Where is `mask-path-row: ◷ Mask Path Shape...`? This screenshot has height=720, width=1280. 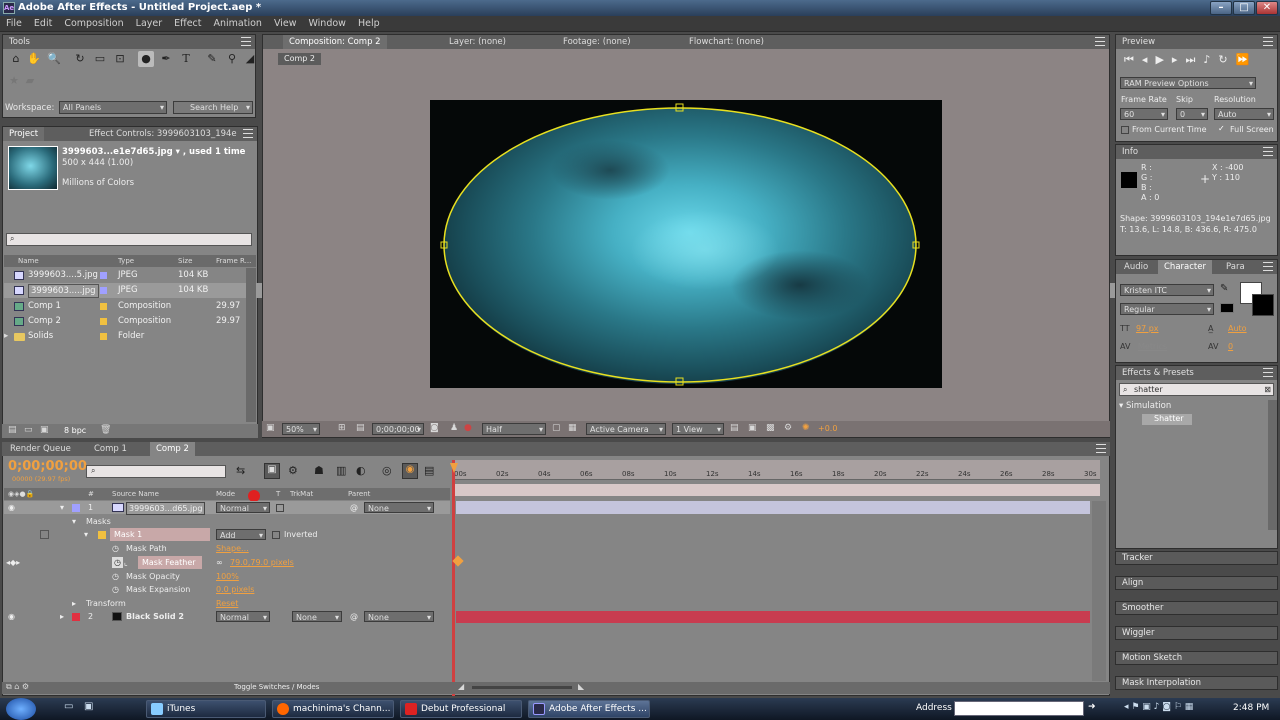 mask-path-row: ◷ Mask Path Shape... is located at coordinates (227, 548).